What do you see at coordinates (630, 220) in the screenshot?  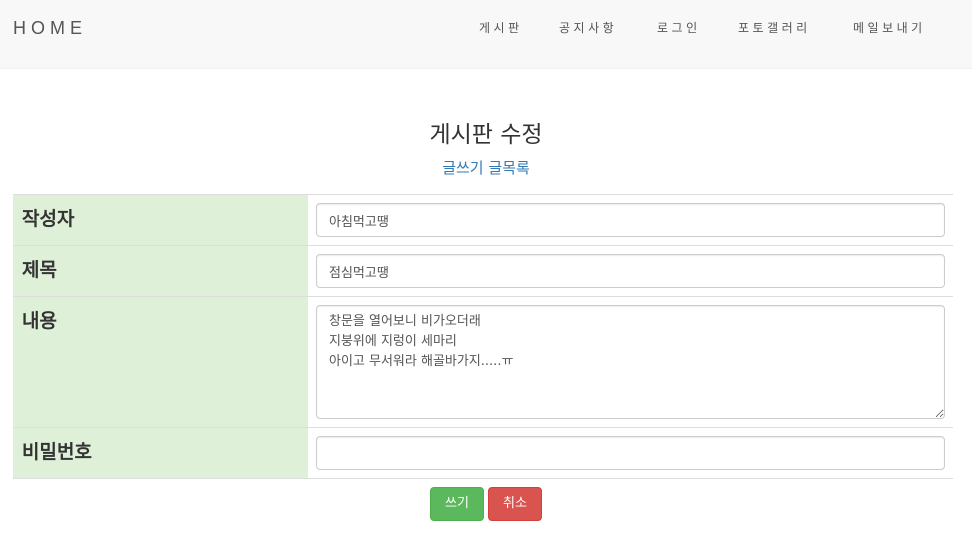 I see `writer-input` at bounding box center [630, 220].